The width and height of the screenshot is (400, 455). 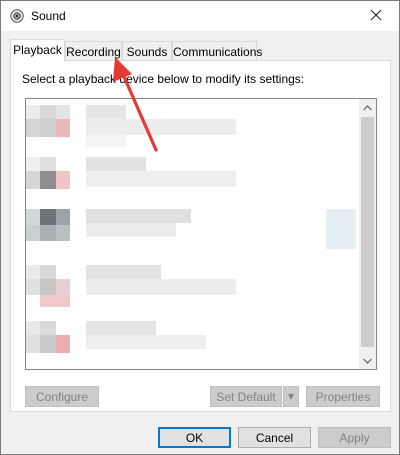 I want to click on window-title: Sound, so click(x=48, y=16).